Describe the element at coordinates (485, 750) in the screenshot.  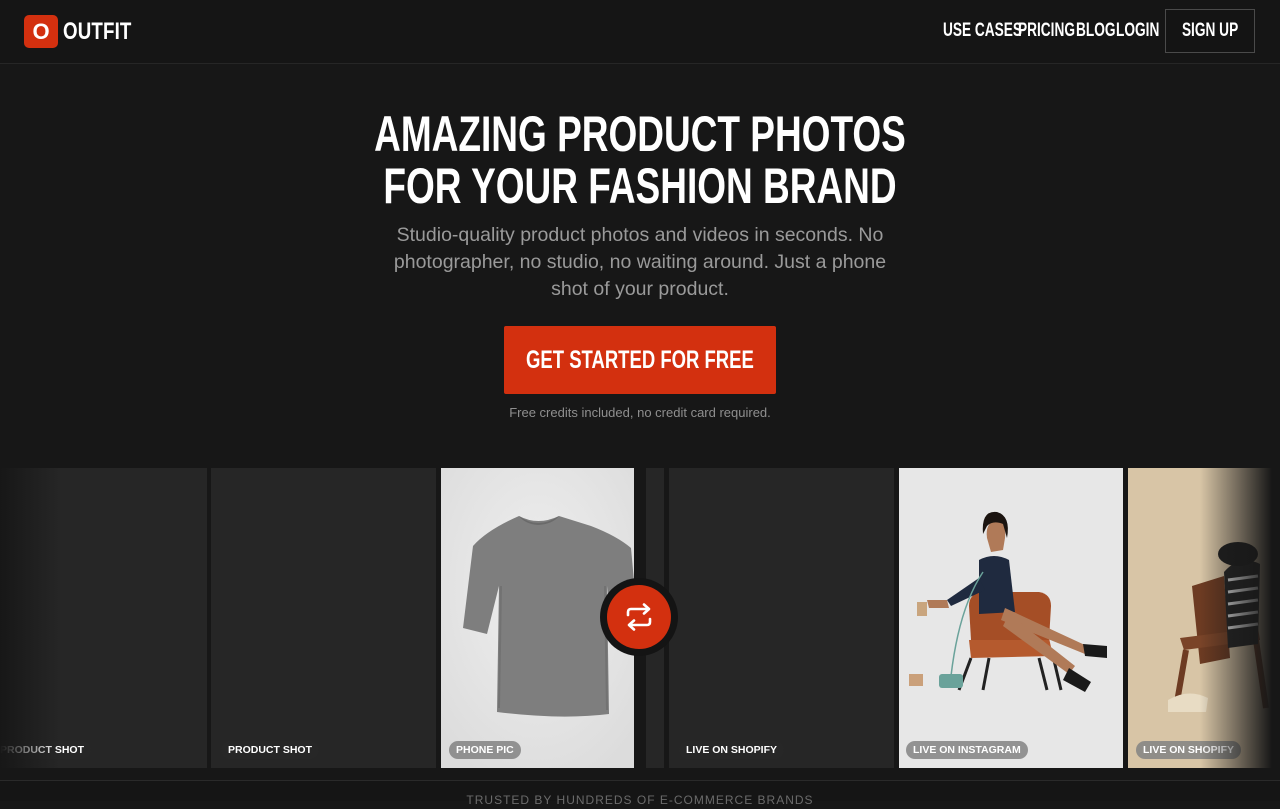
I see `card-label: PHONE PIC` at that location.